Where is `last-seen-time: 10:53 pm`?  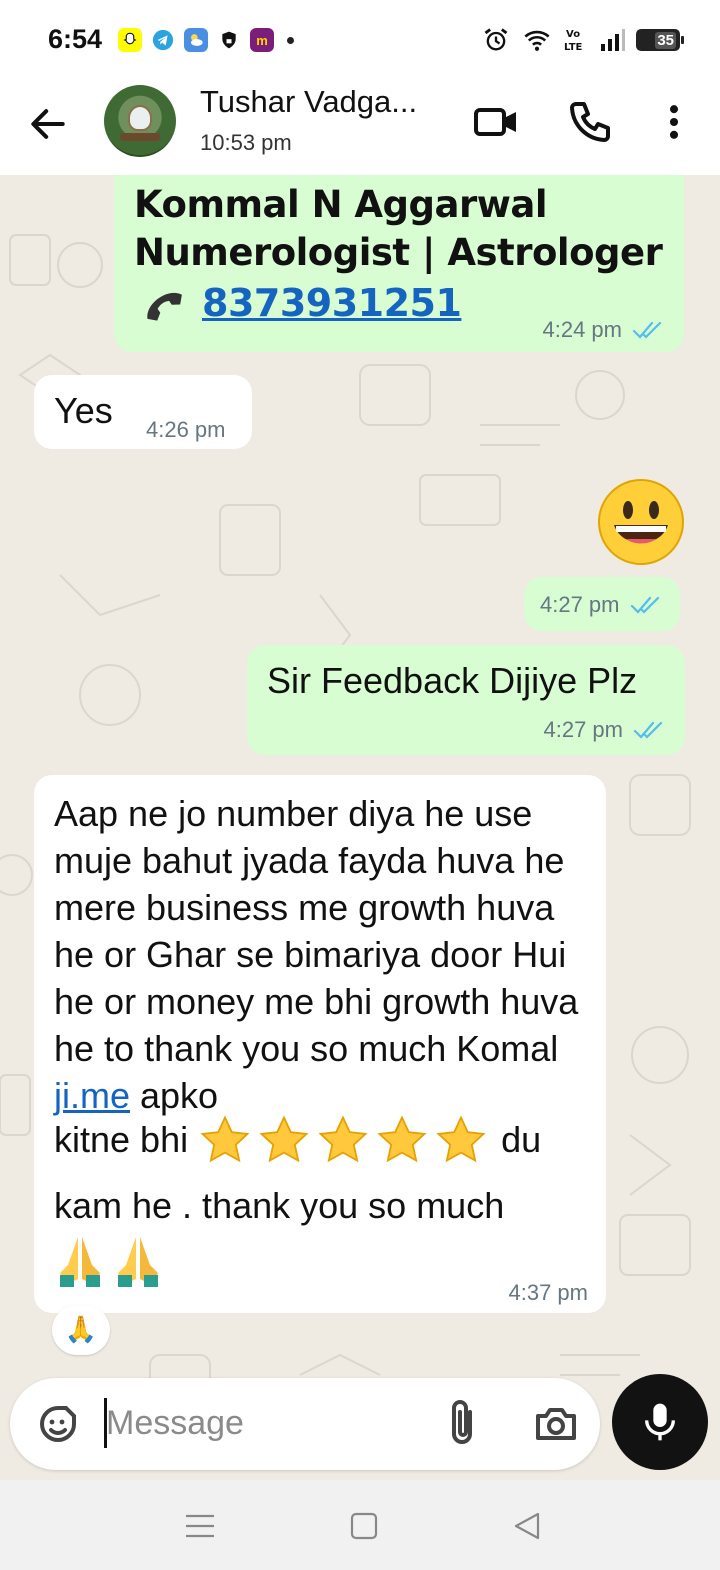
last-seen-time: 10:53 pm is located at coordinates (246, 142).